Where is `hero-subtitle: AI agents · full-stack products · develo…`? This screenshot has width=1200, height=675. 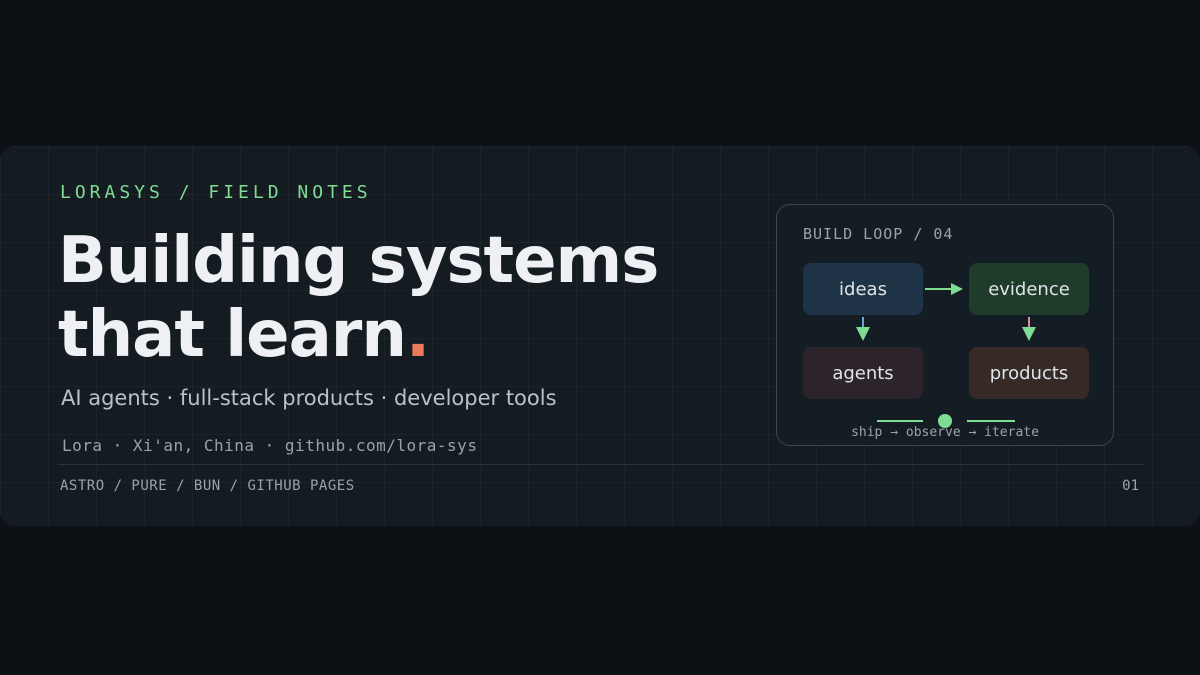
hero-subtitle: AI agents · full-stack products · develo… is located at coordinates (309, 398).